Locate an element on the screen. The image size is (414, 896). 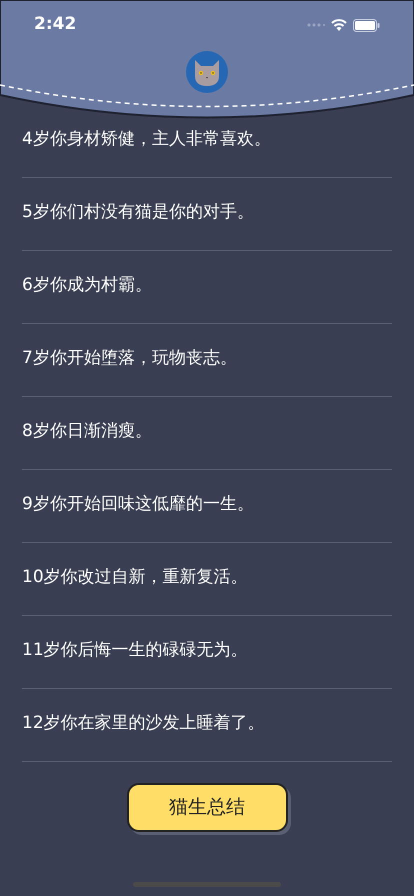
entry-text: 5岁你们村没有猫是你的对手。 is located at coordinates (138, 212).